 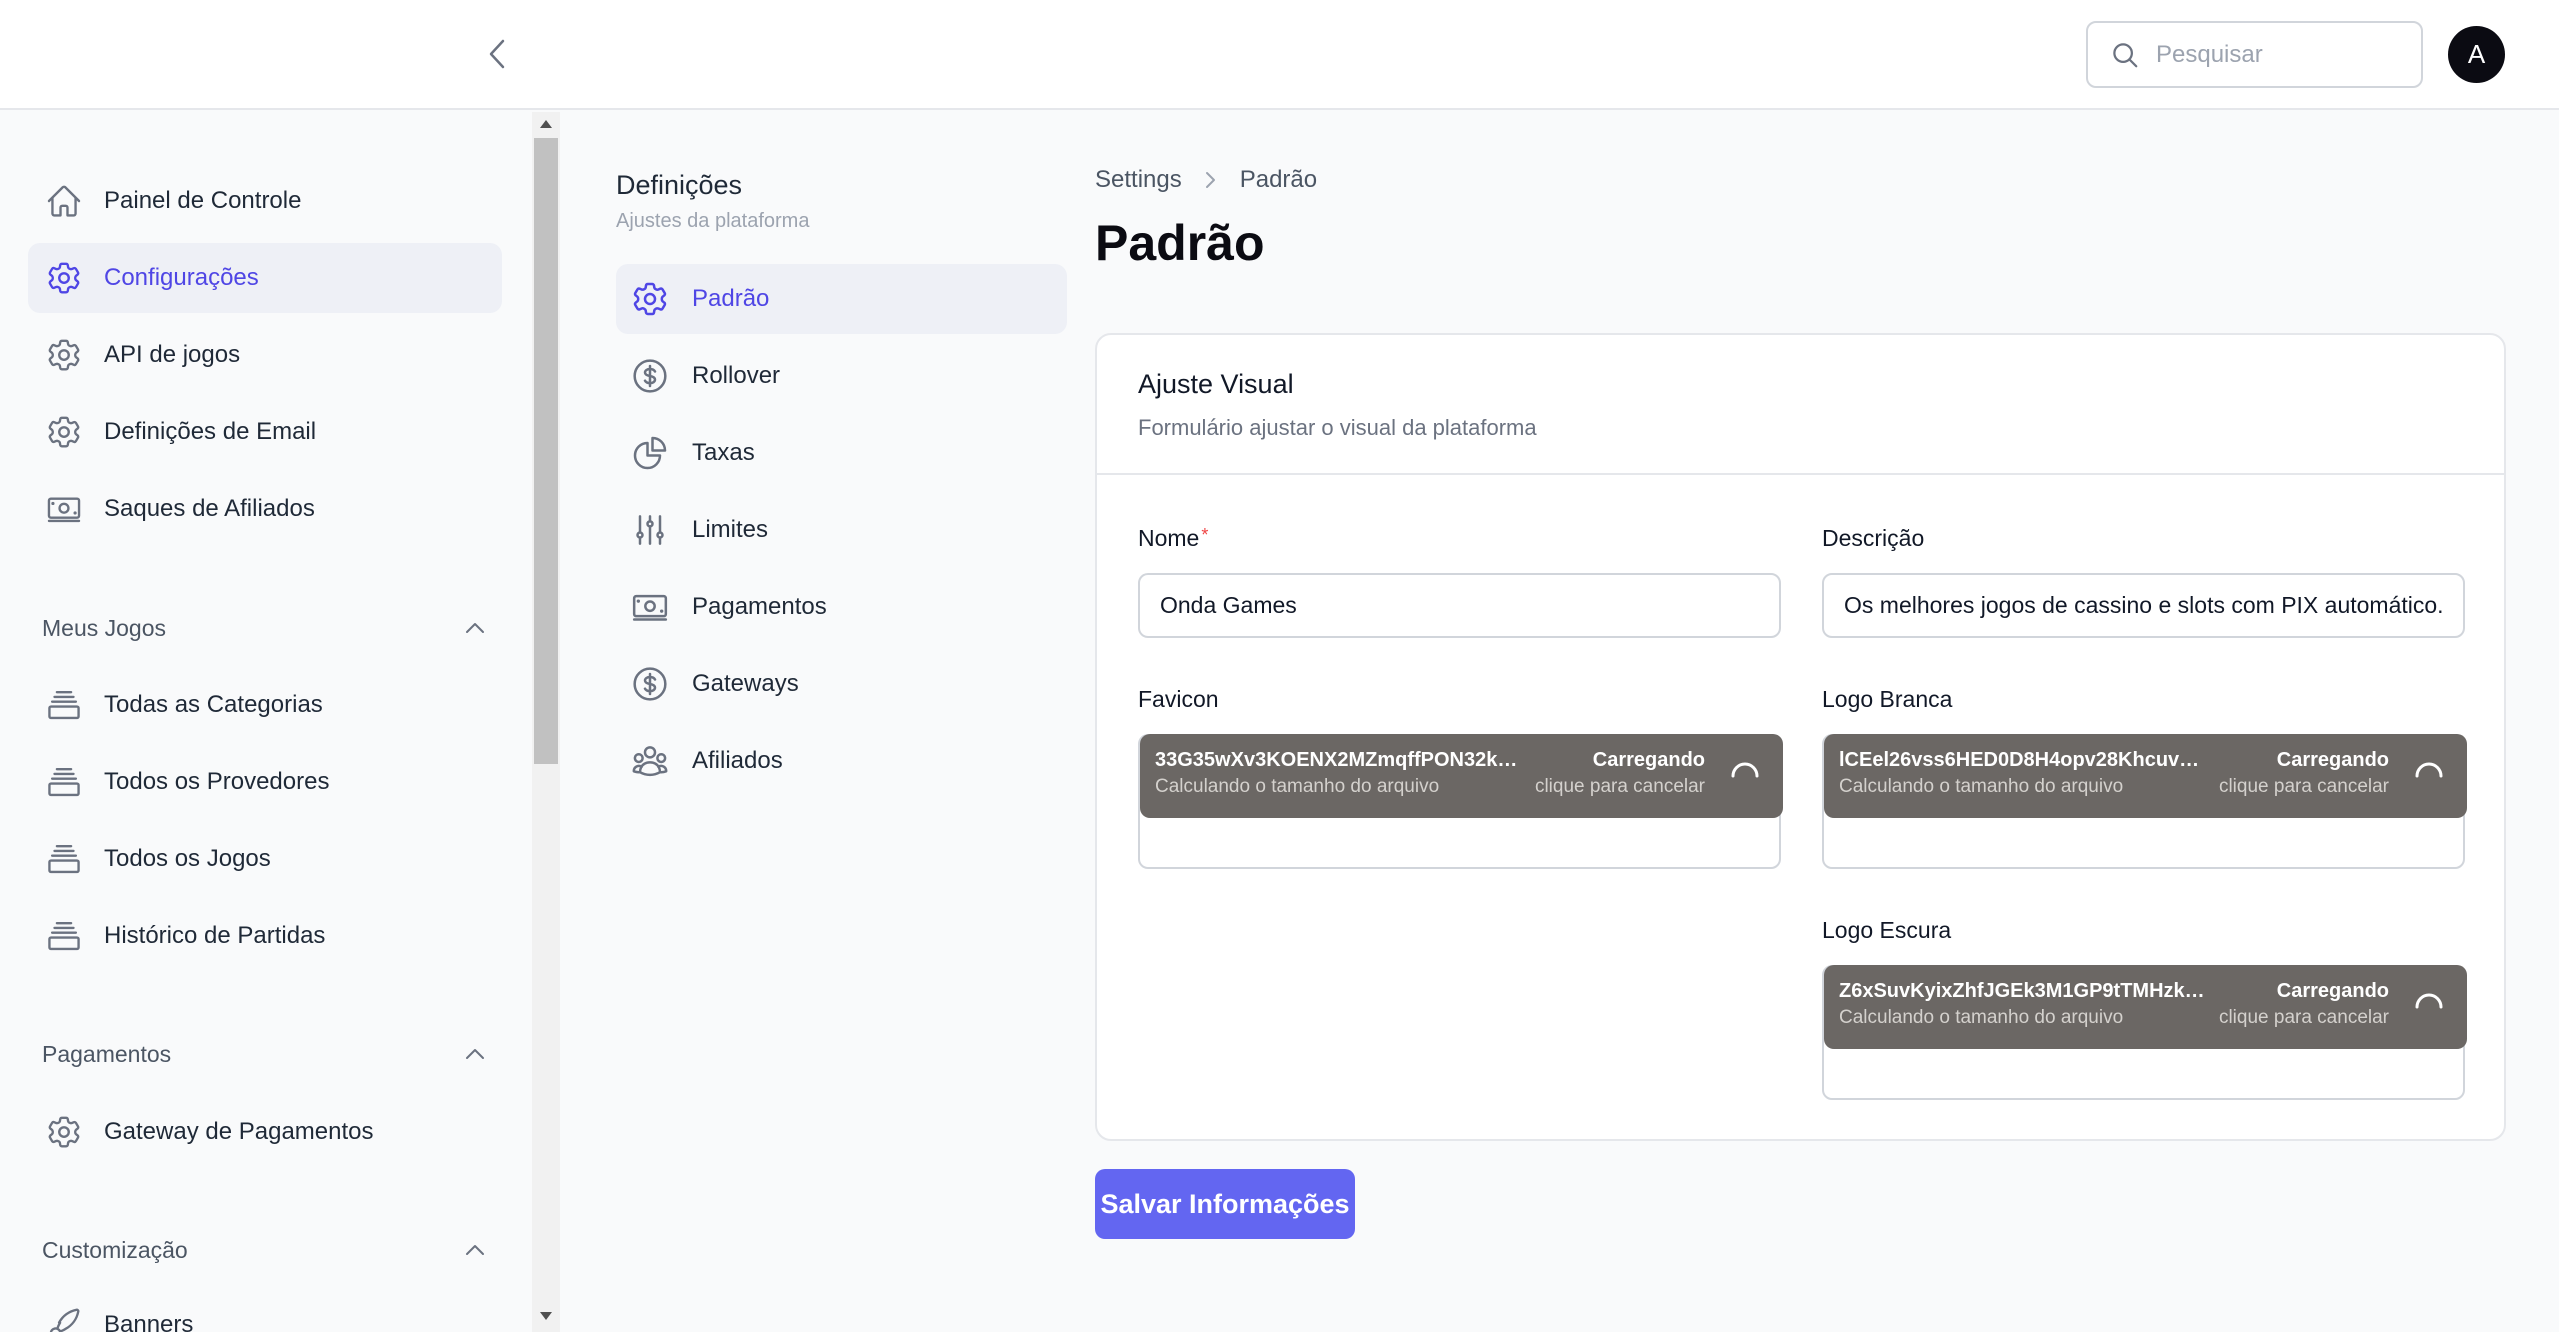 What do you see at coordinates (215, 935) in the screenshot?
I see `sidebar-item-label: Histórico de Partidas` at bounding box center [215, 935].